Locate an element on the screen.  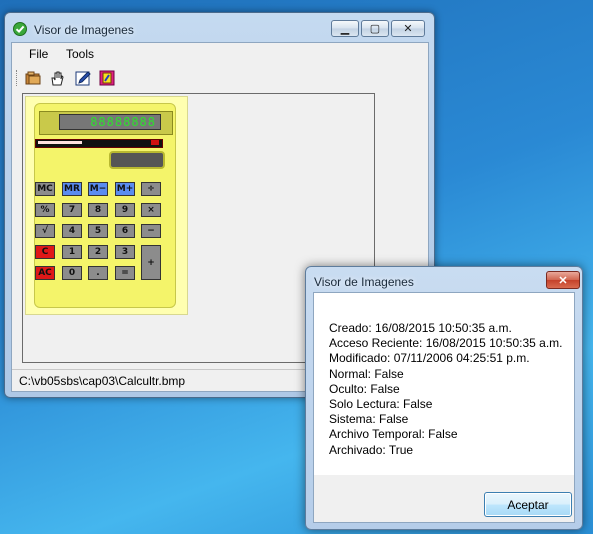
info-temporary: Archivo Temporal: False is located at coordinates (393, 434).